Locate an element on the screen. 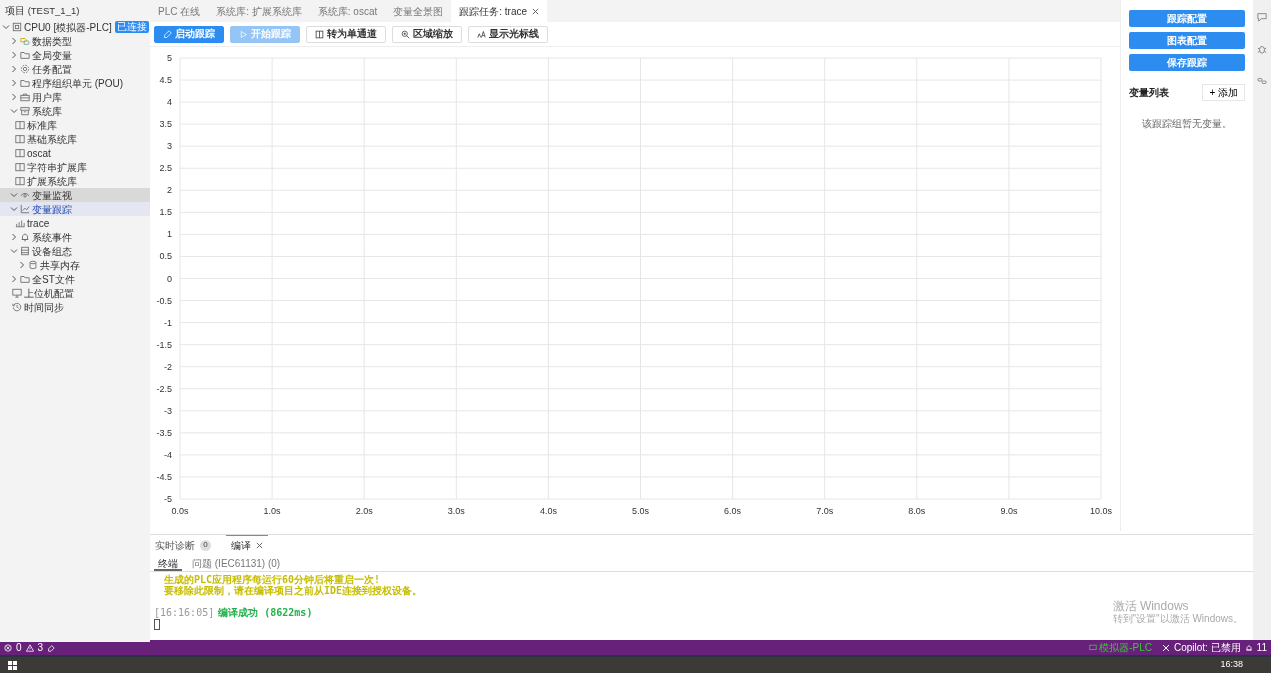  tree-item: 系统事件 is located at coordinates (75, 237).